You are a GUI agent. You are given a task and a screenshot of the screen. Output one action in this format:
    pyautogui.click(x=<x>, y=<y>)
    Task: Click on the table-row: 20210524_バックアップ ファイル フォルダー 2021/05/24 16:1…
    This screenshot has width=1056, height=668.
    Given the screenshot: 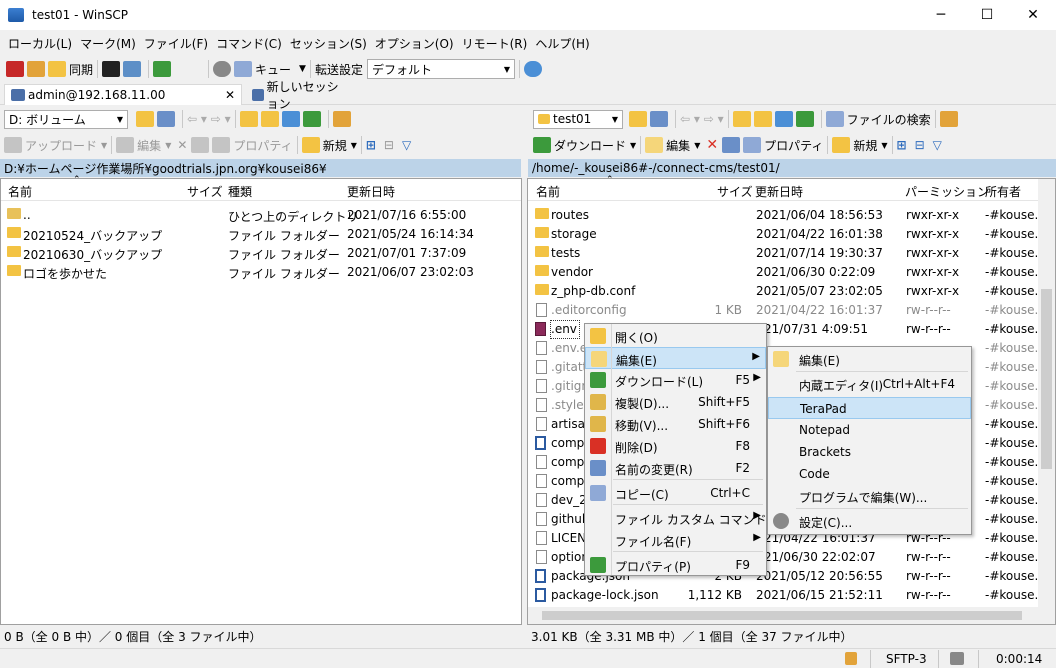 What is the action you would take?
    pyautogui.click(x=261, y=234)
    